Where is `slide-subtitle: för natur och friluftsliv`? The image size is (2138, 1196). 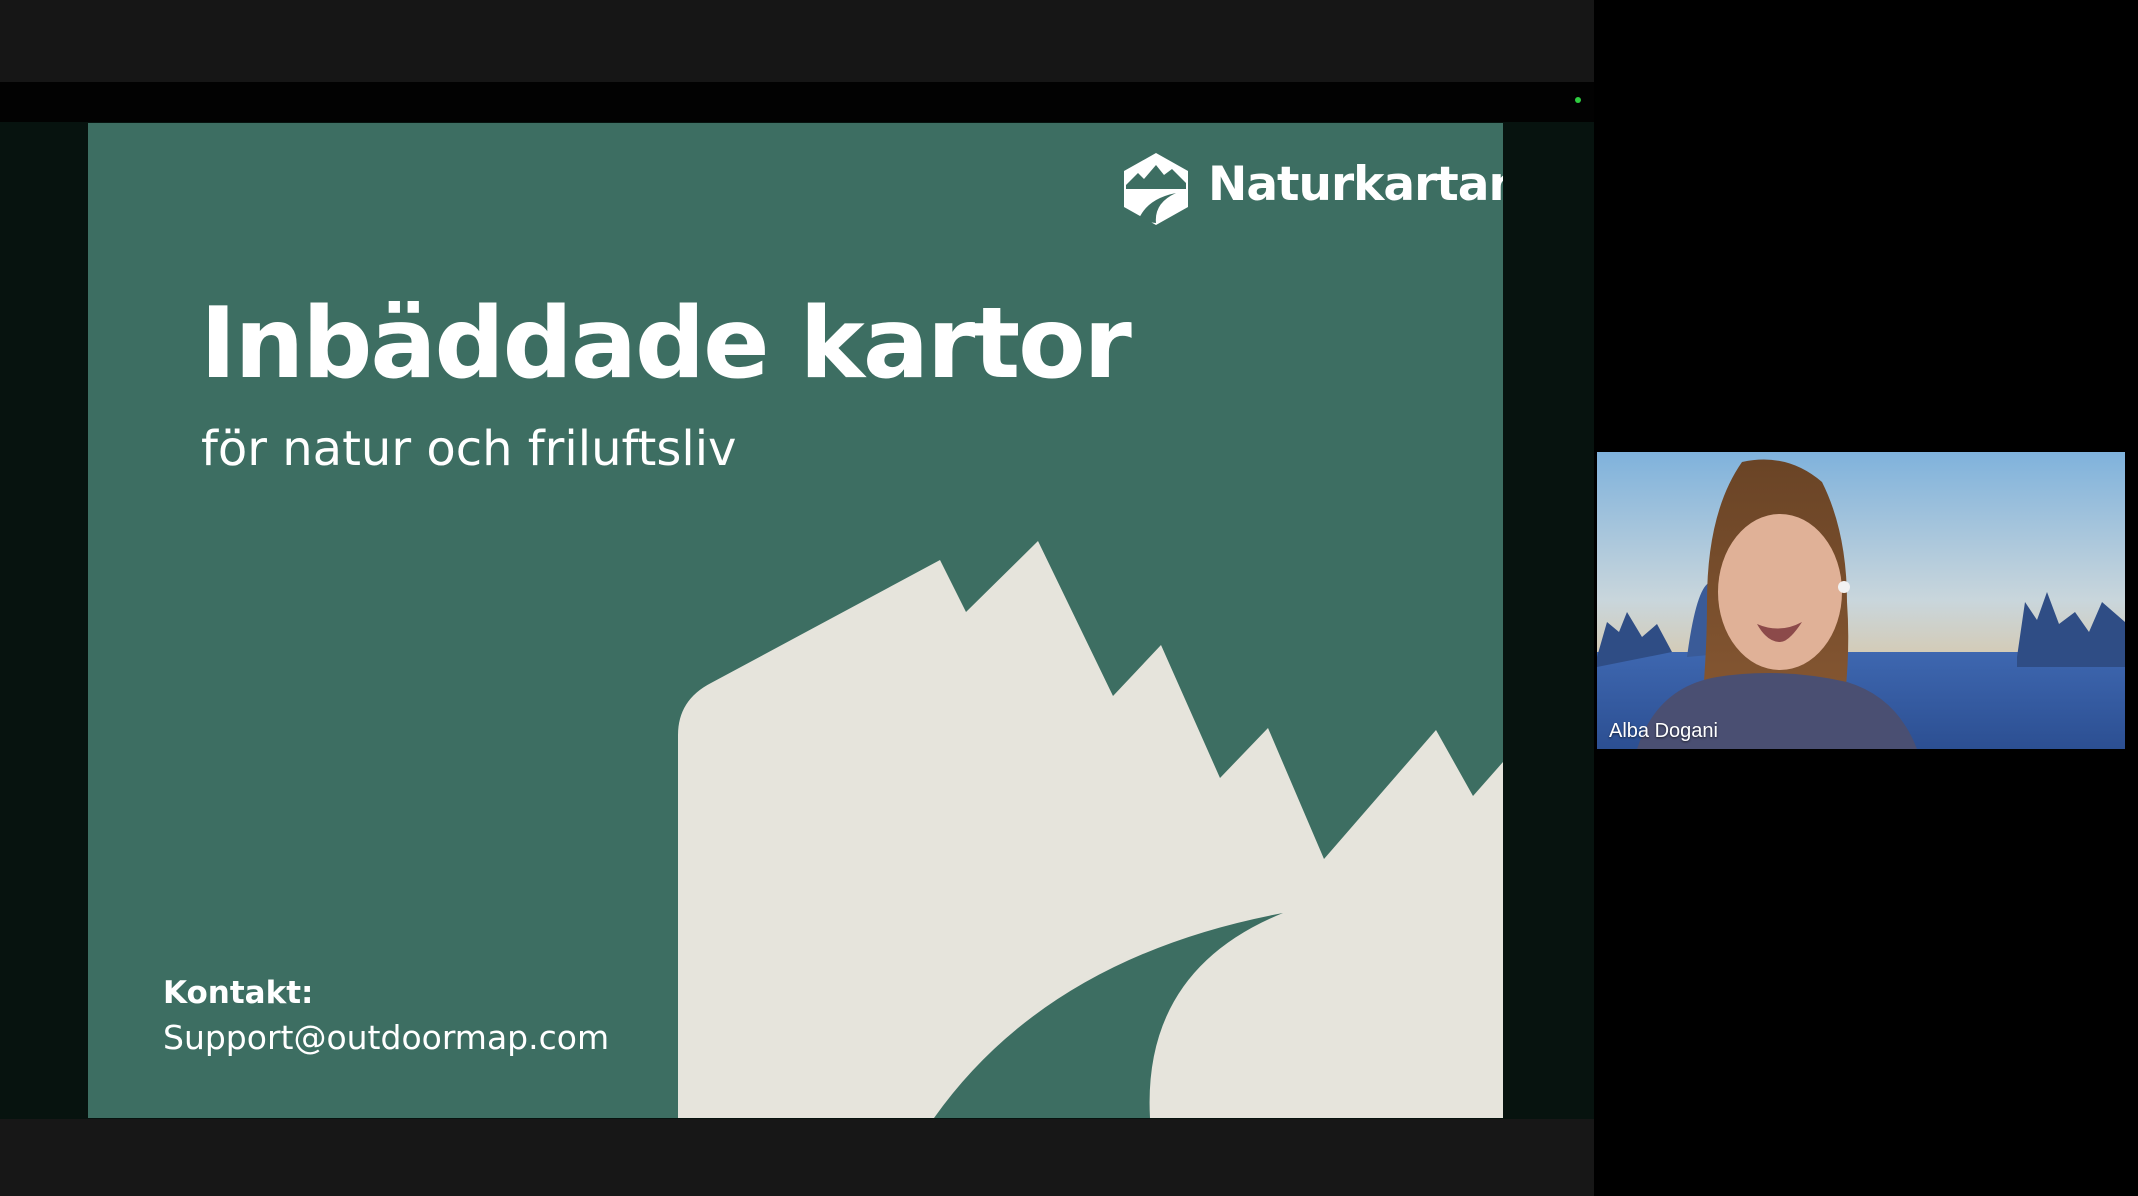
slide-subtitle: för natur och friluftsliv is located at coordinates (469, 449).